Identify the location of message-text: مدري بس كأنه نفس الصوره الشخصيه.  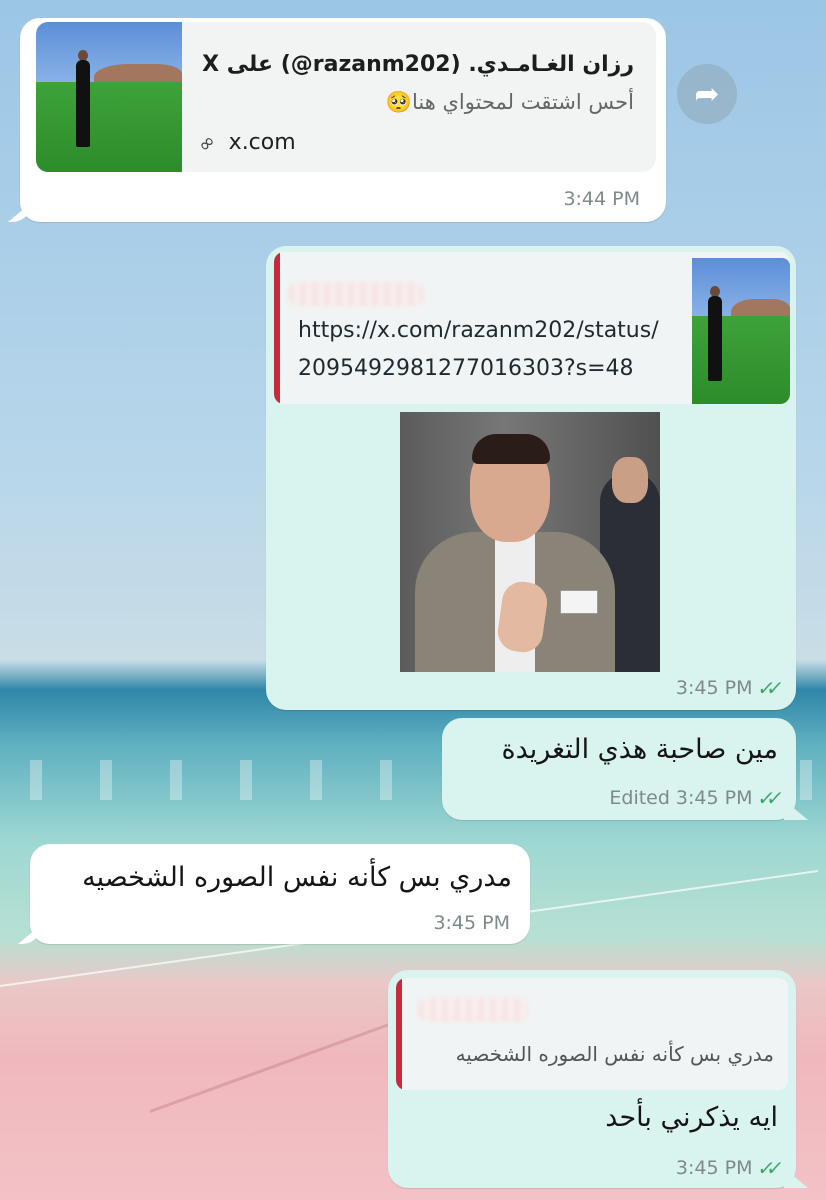
(297, 877).